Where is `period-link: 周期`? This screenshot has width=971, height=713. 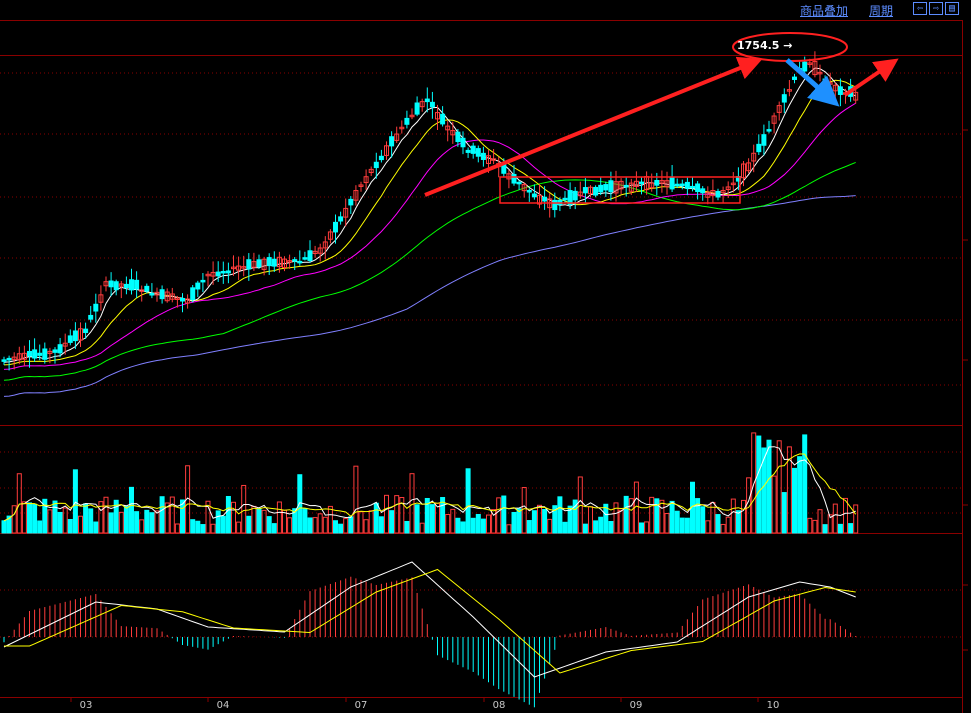
period-link: 周期 is located at coordinates (881, 10).